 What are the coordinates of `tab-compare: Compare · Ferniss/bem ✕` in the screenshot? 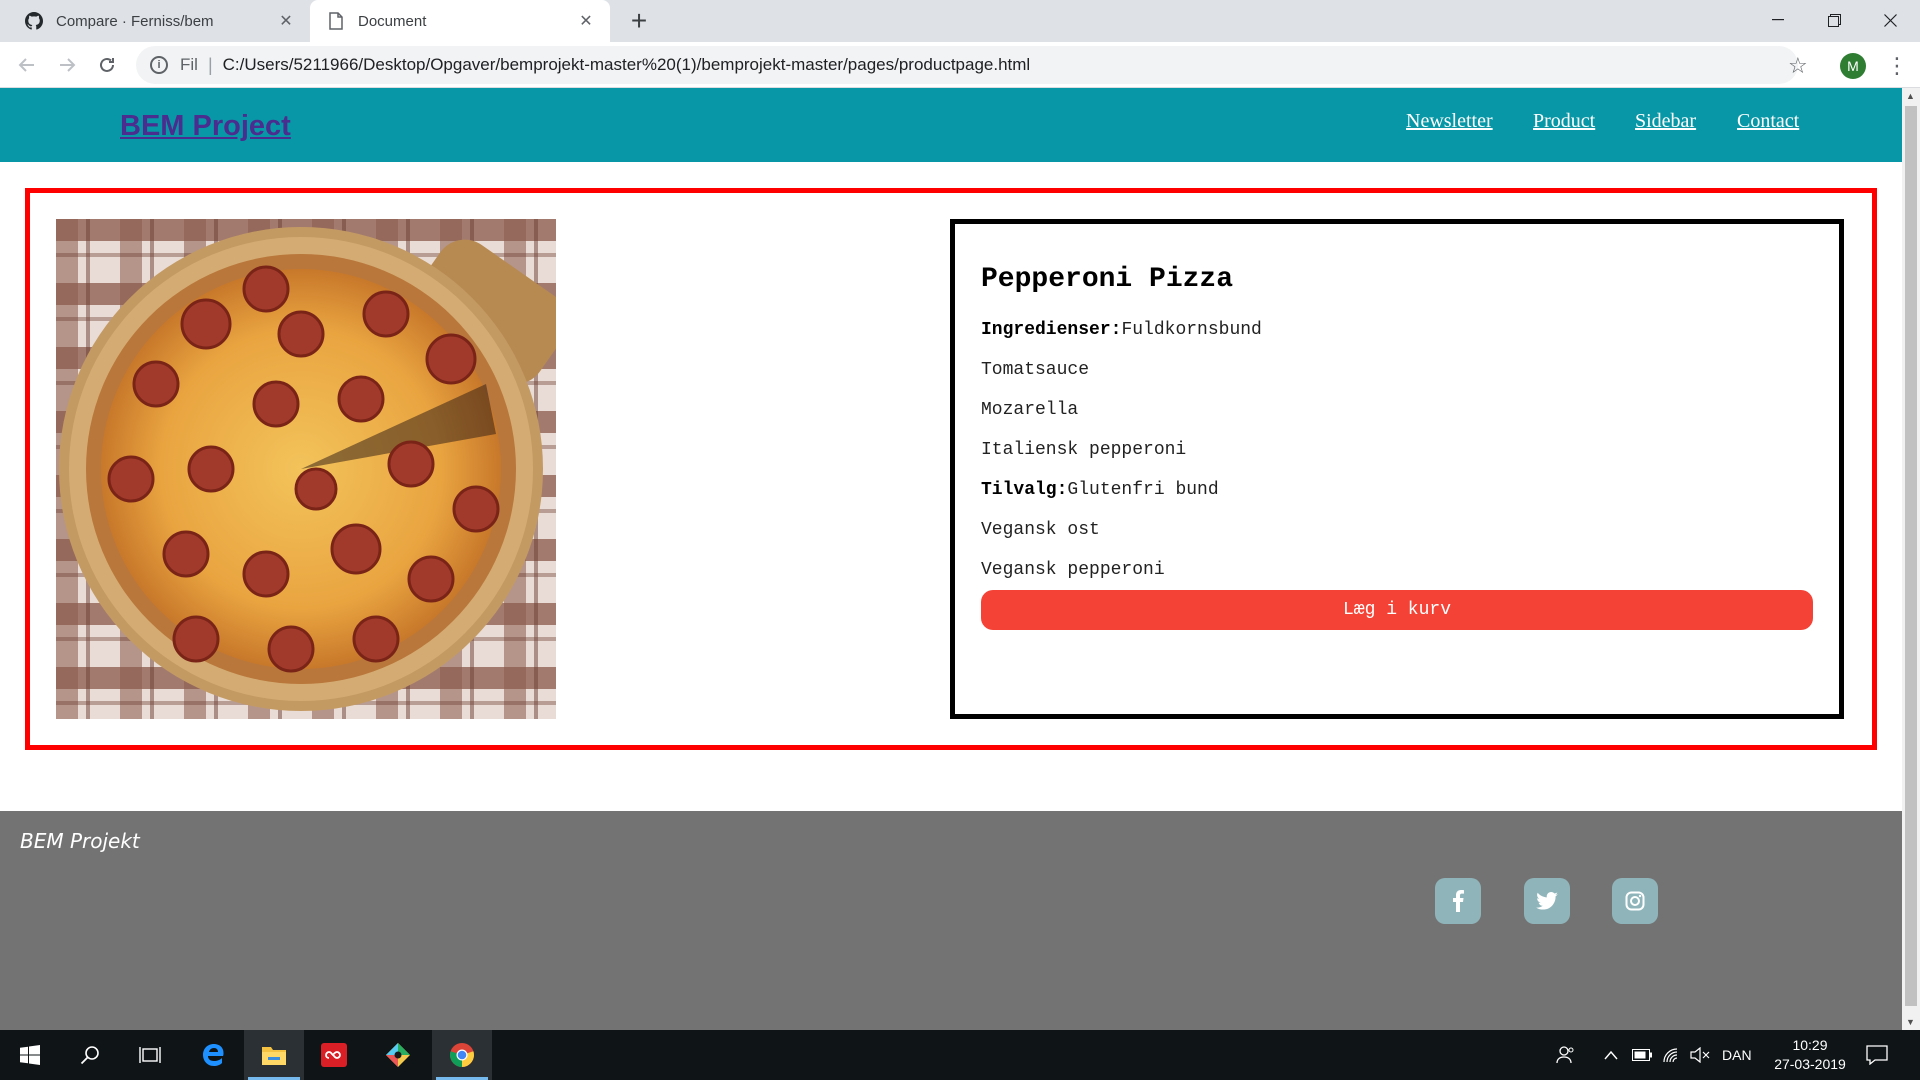 It's located at (159, 21).